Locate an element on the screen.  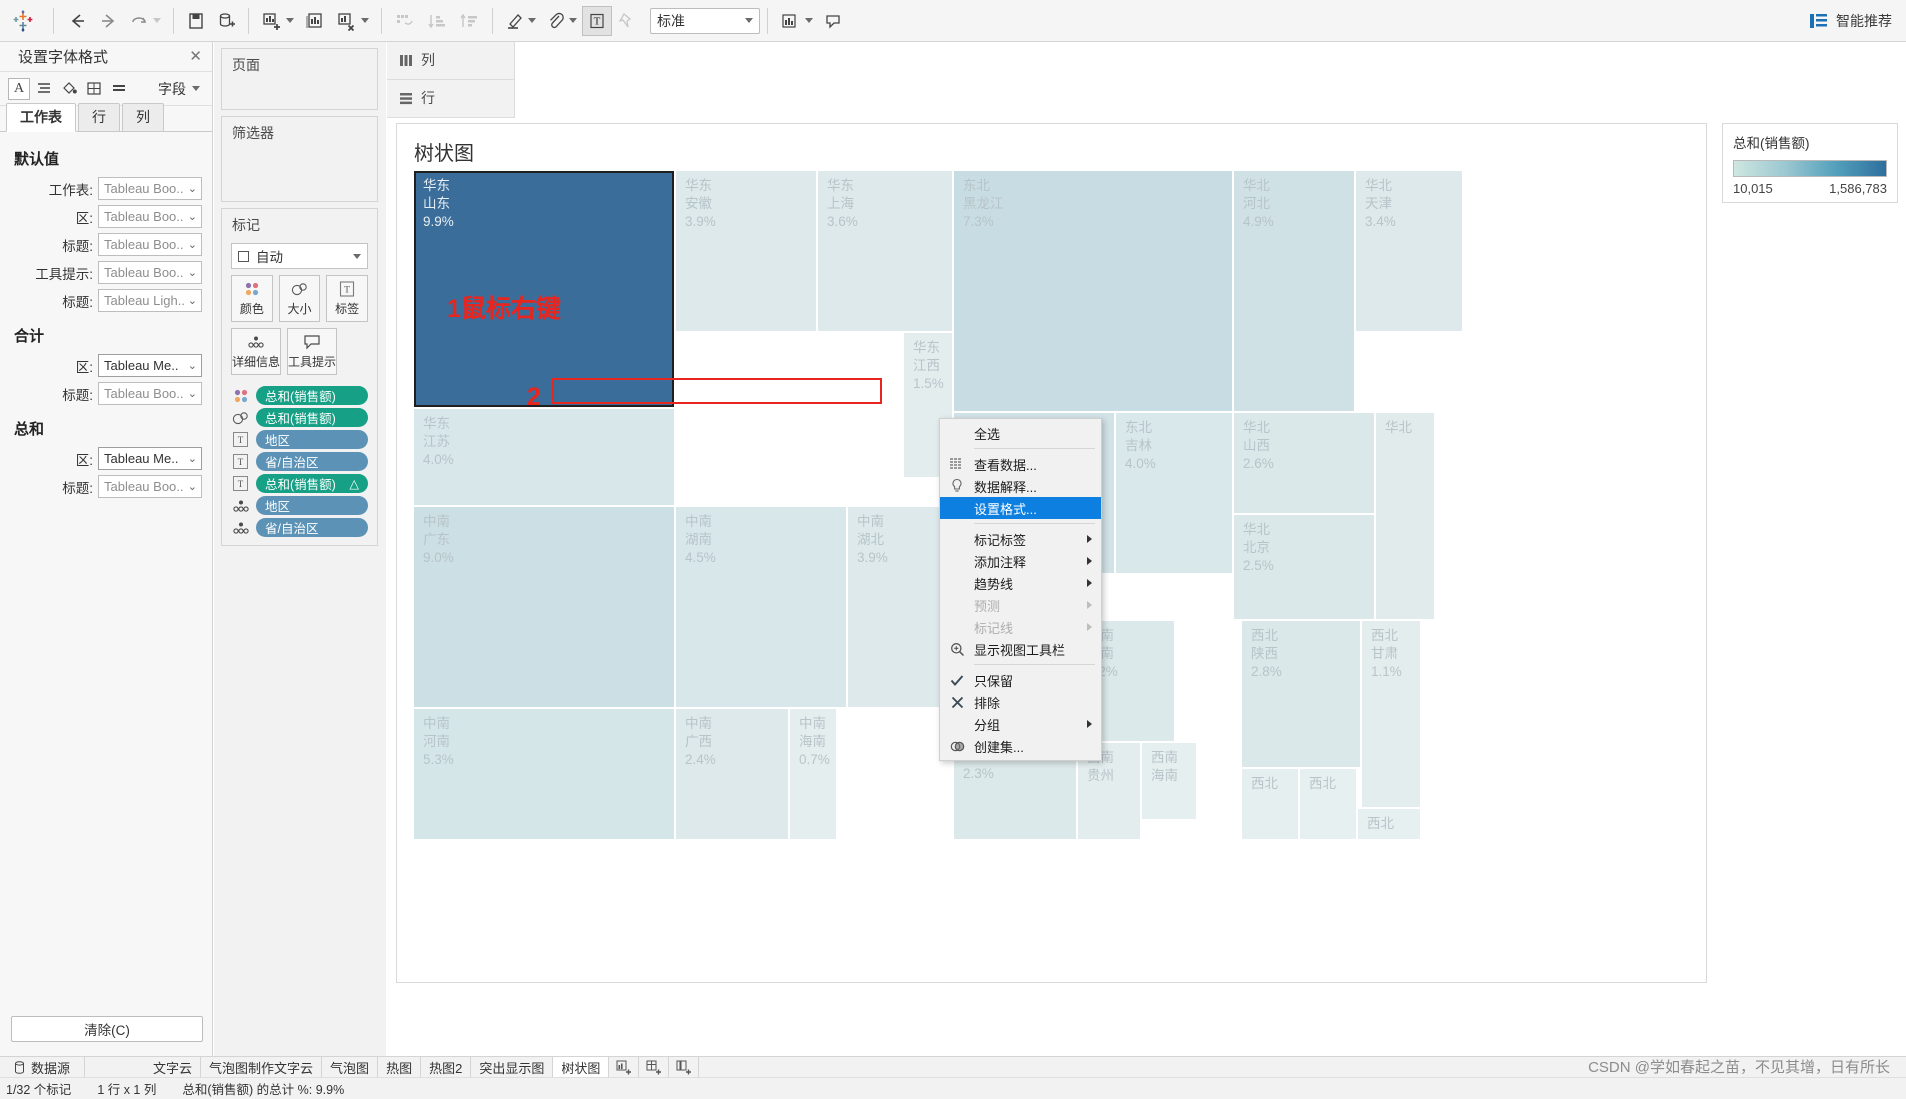
menu-mark-label: 标记标签 is located at coordinates (1020, 539).